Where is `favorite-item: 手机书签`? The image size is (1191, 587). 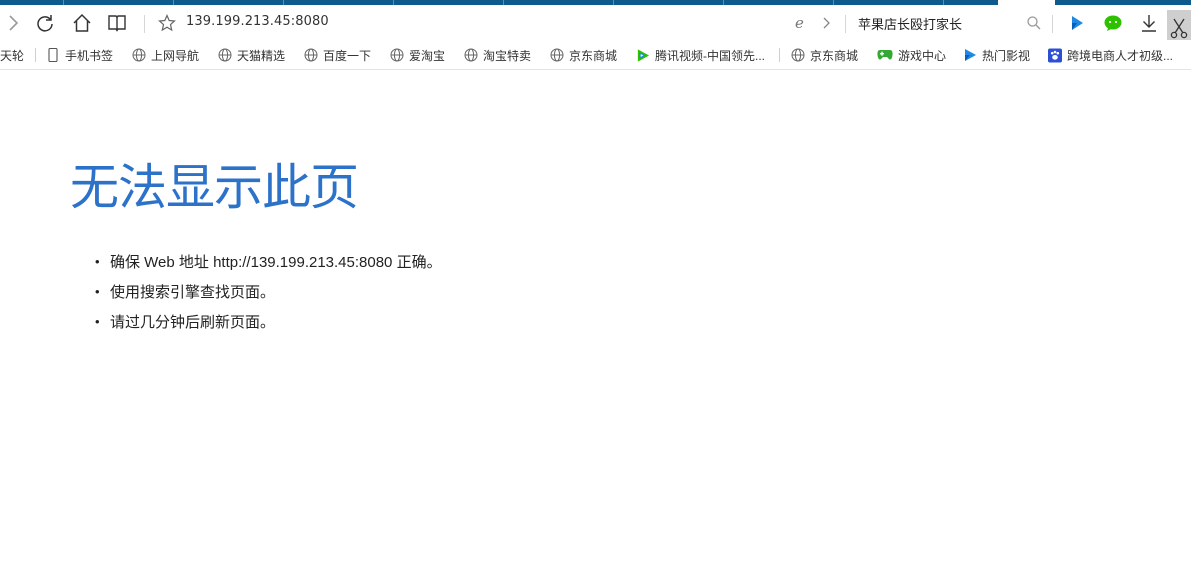 favorite-item: 手机书签 is located at coordinates (79, 55).